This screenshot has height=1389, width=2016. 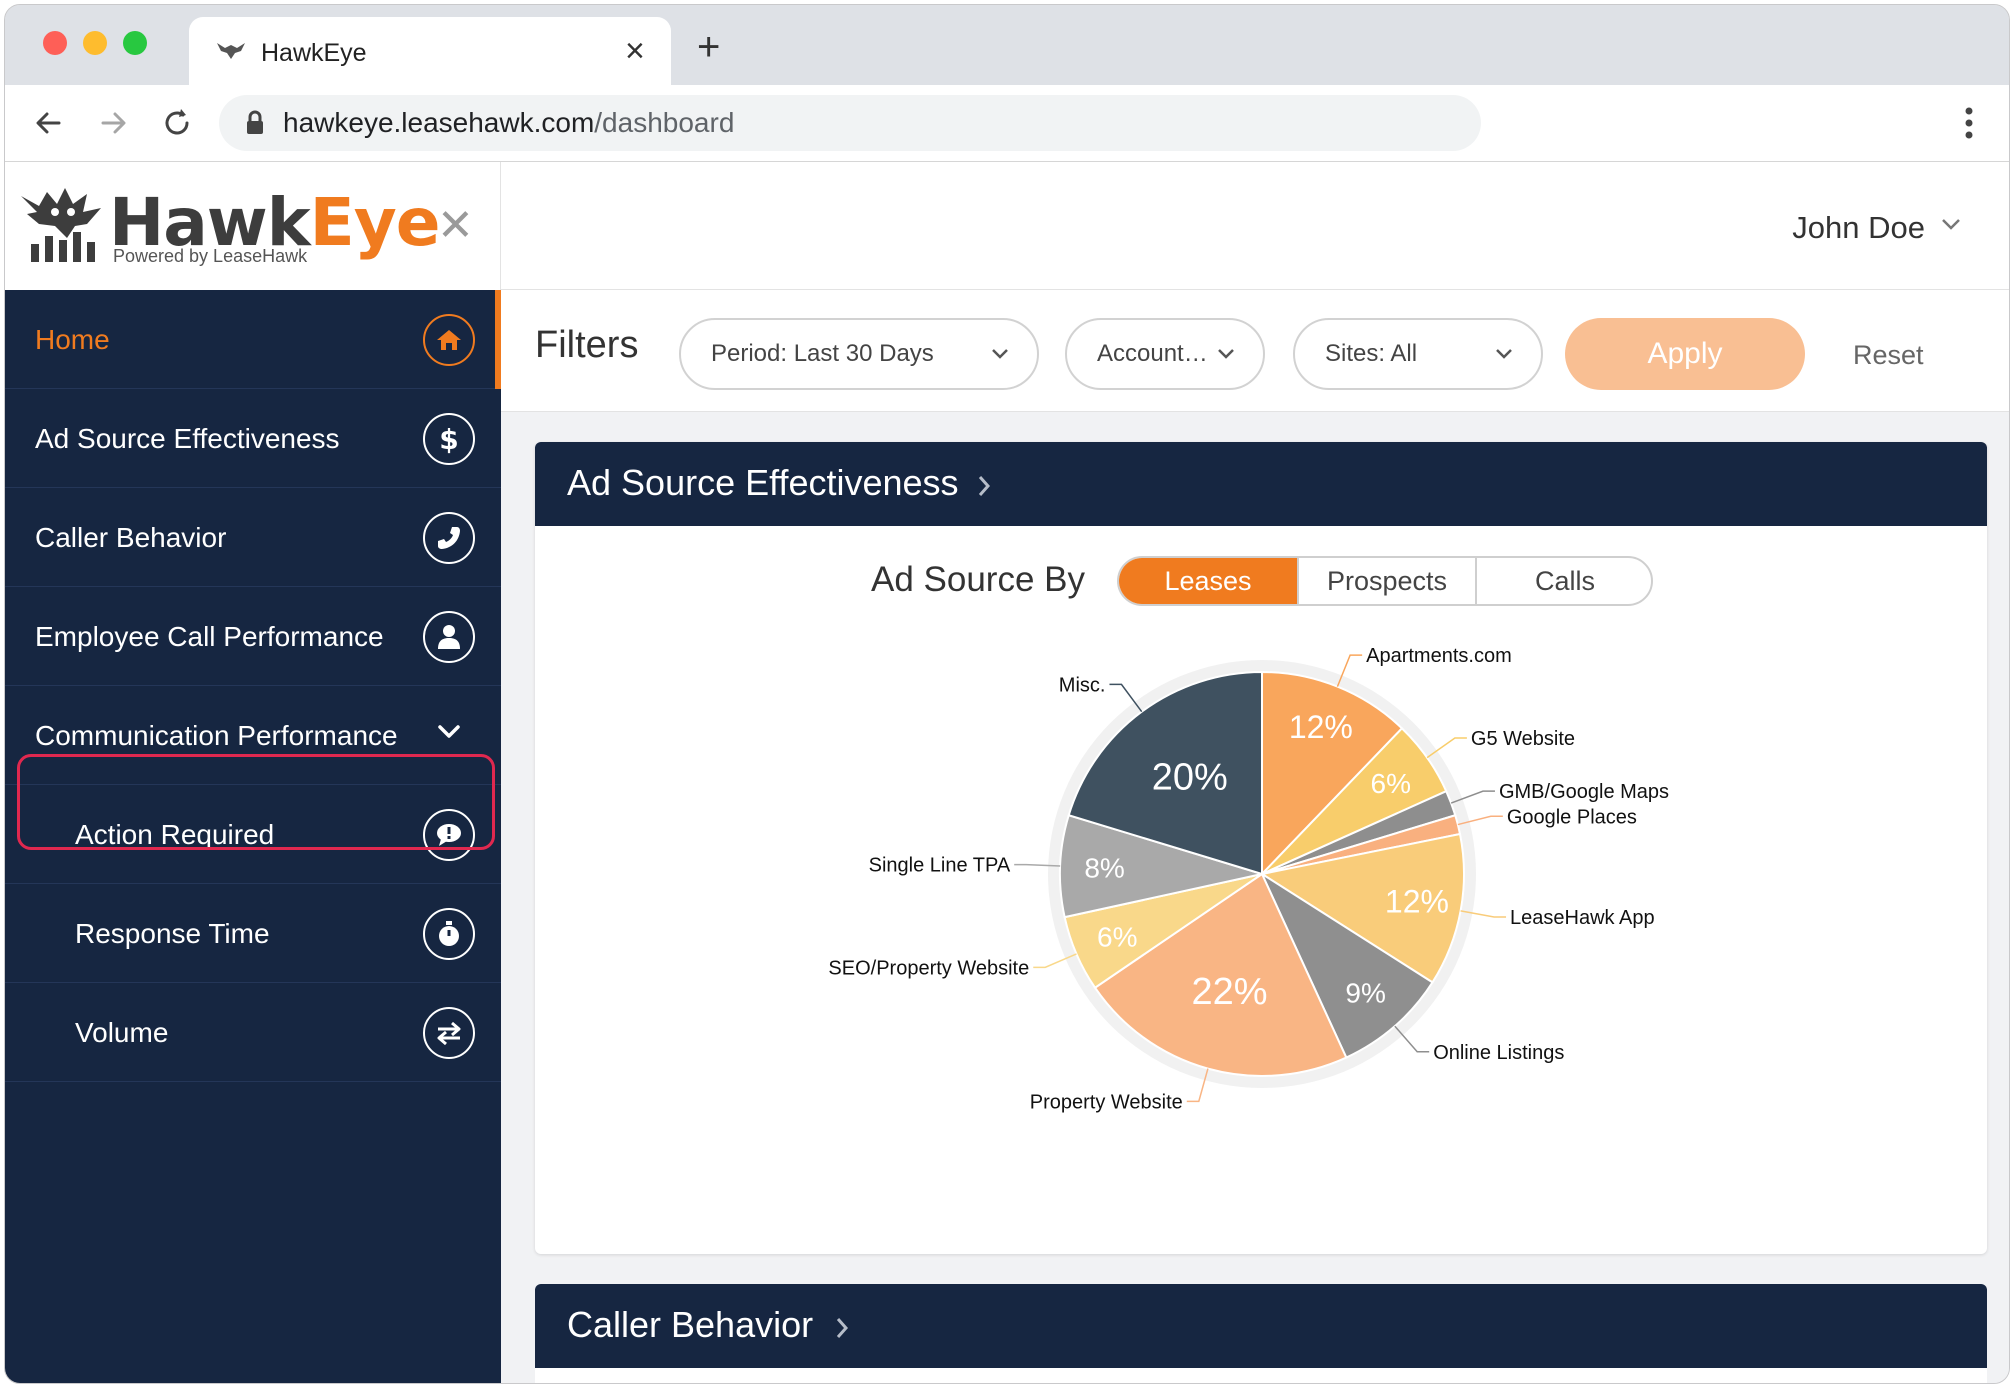 I want to click on pie-category-label: LeaseHawk App, so click(x=1582, y=918).